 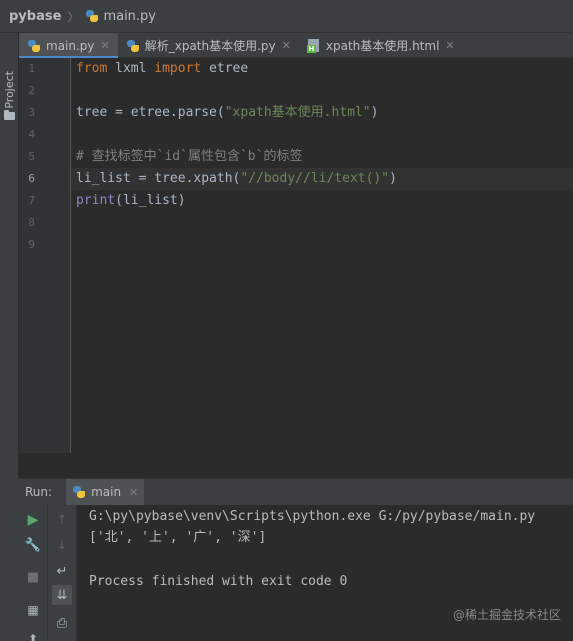 I want to click on builtin-print: print, so click(x=96, y=200).